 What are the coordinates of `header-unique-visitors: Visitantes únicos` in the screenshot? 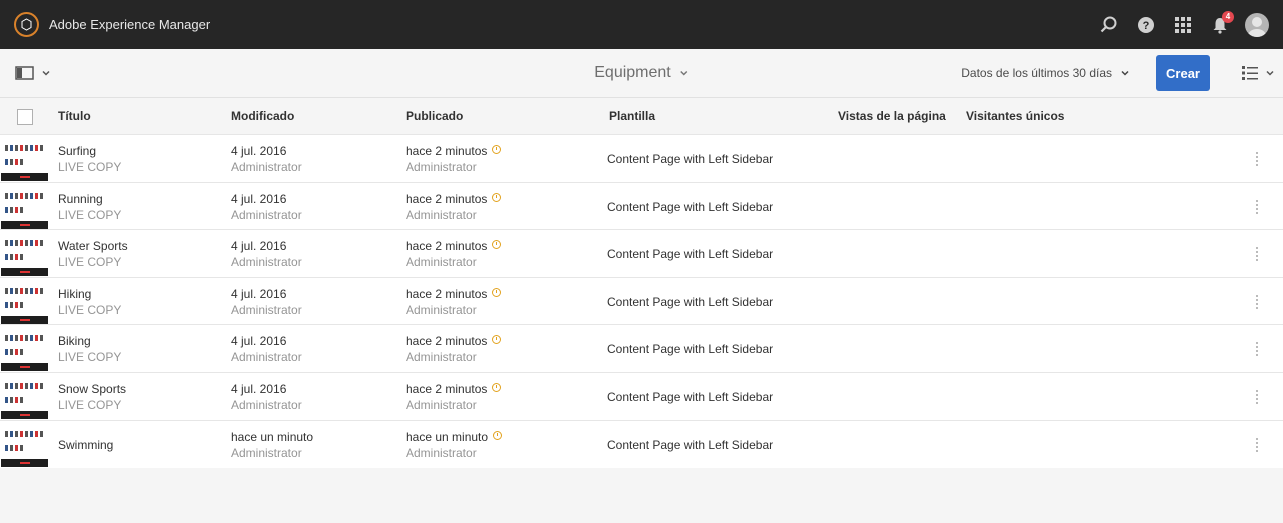 It's located at (1015, 116).